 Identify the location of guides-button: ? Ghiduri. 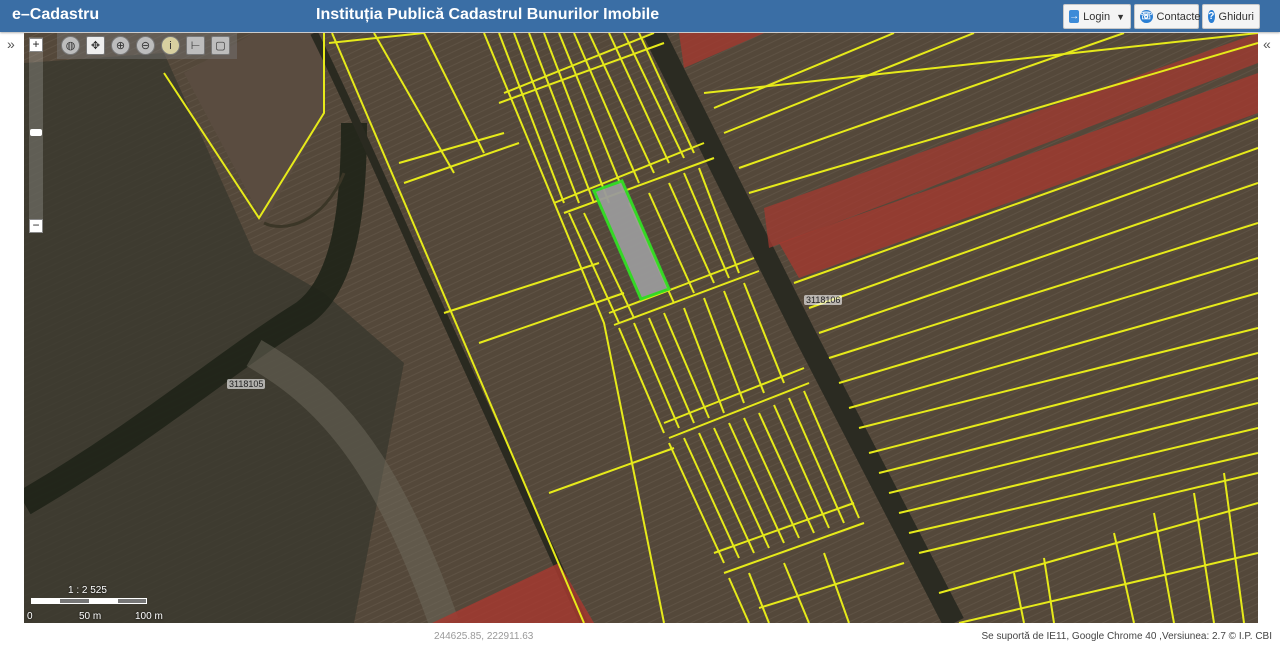
(1231, 16).